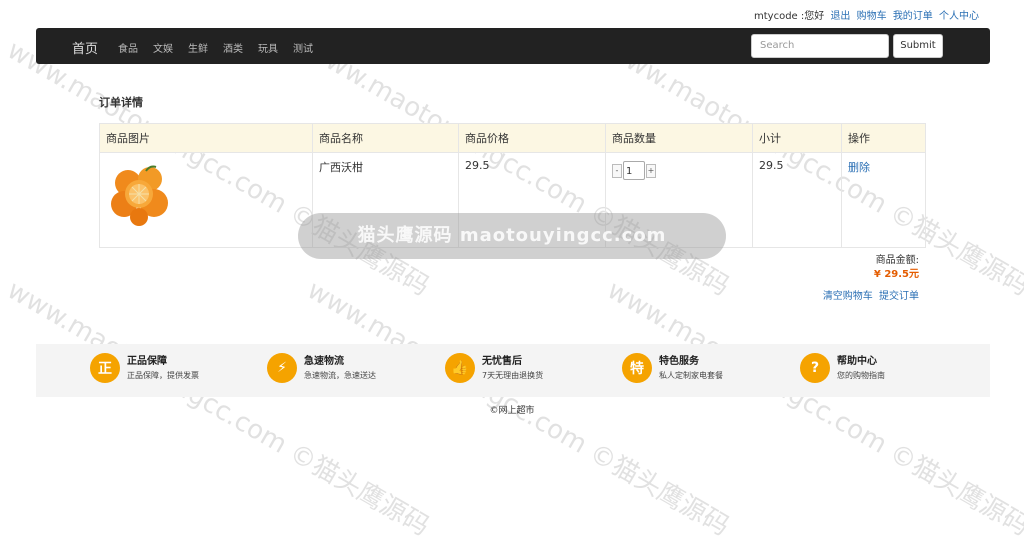 The height and width of the screenshot is (543, 1024). Describe the element at coordinates (282, 368) in the screenshot. I see `lightning-icon: ⚡` at that location.